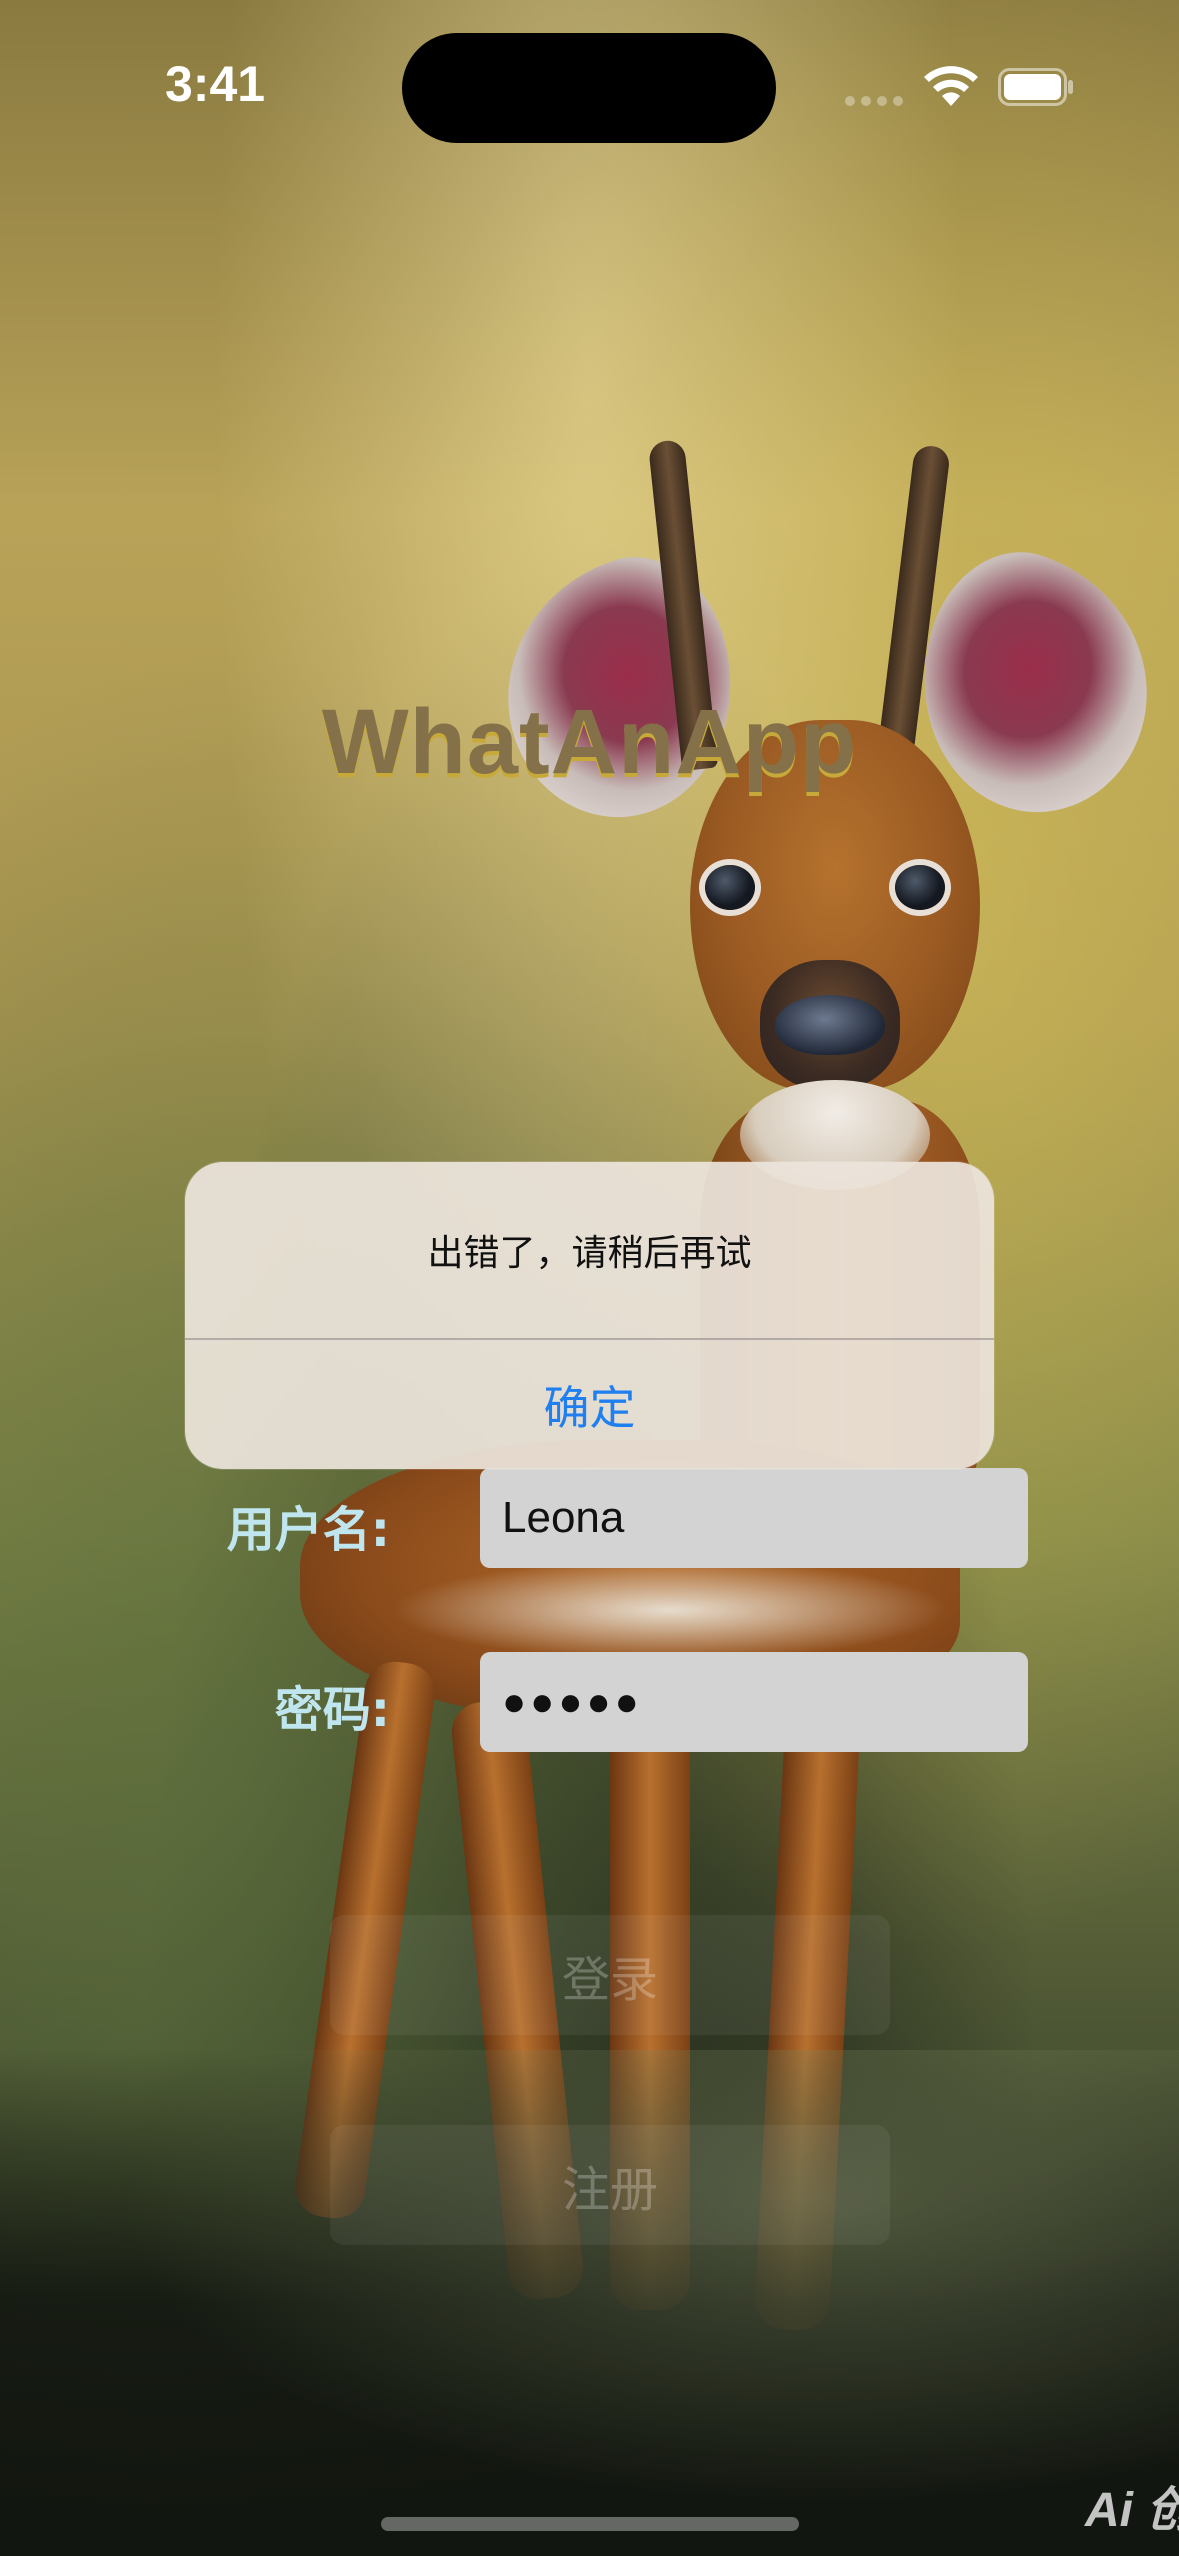 This screenshot has width=1179, height=2556. I want to click on alert-confirm-button: 确定, so click(589, 1404).